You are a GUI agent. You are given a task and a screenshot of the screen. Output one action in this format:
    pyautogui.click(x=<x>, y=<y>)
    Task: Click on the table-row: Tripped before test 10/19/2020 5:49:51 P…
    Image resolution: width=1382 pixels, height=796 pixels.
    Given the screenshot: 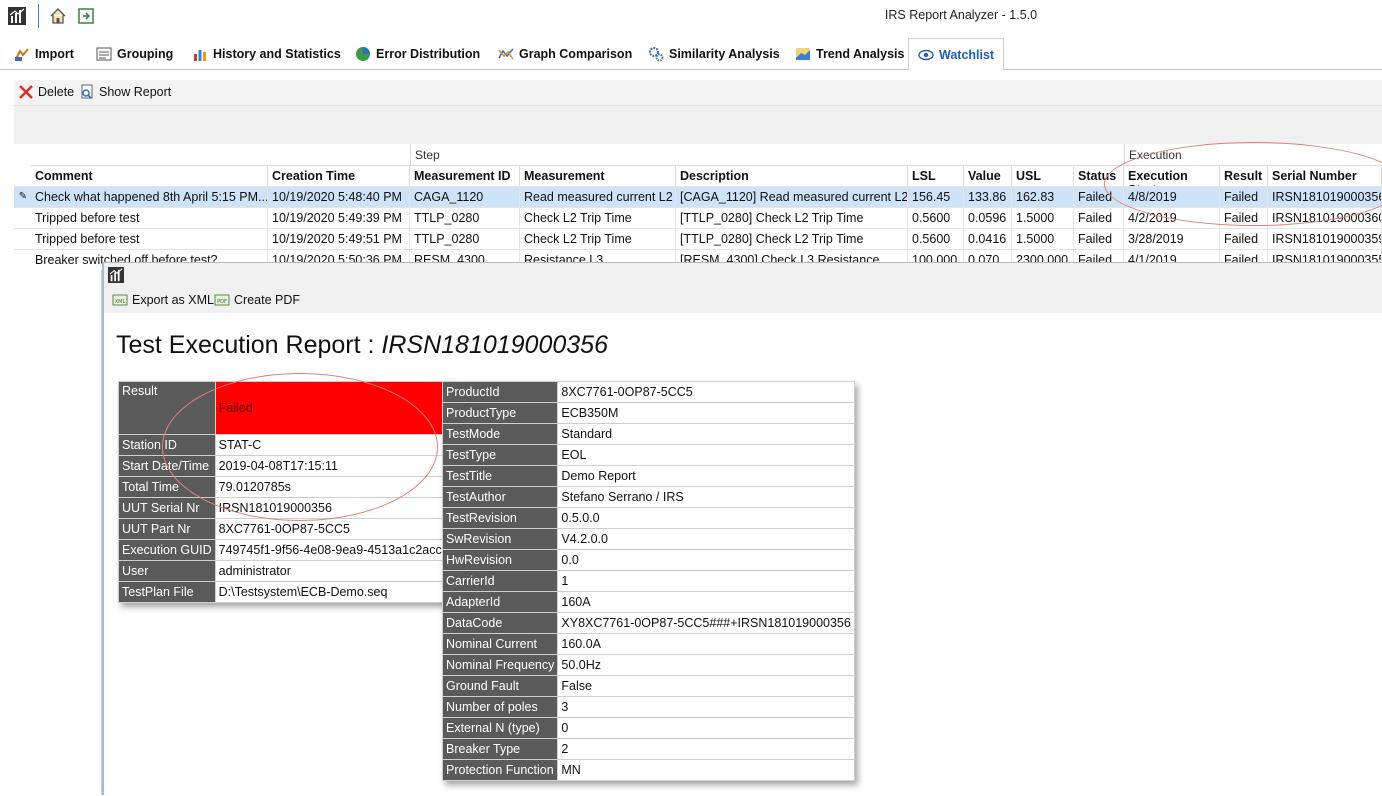 What is the action you would take?
    pyautogui.click(x=698, y=239)
    